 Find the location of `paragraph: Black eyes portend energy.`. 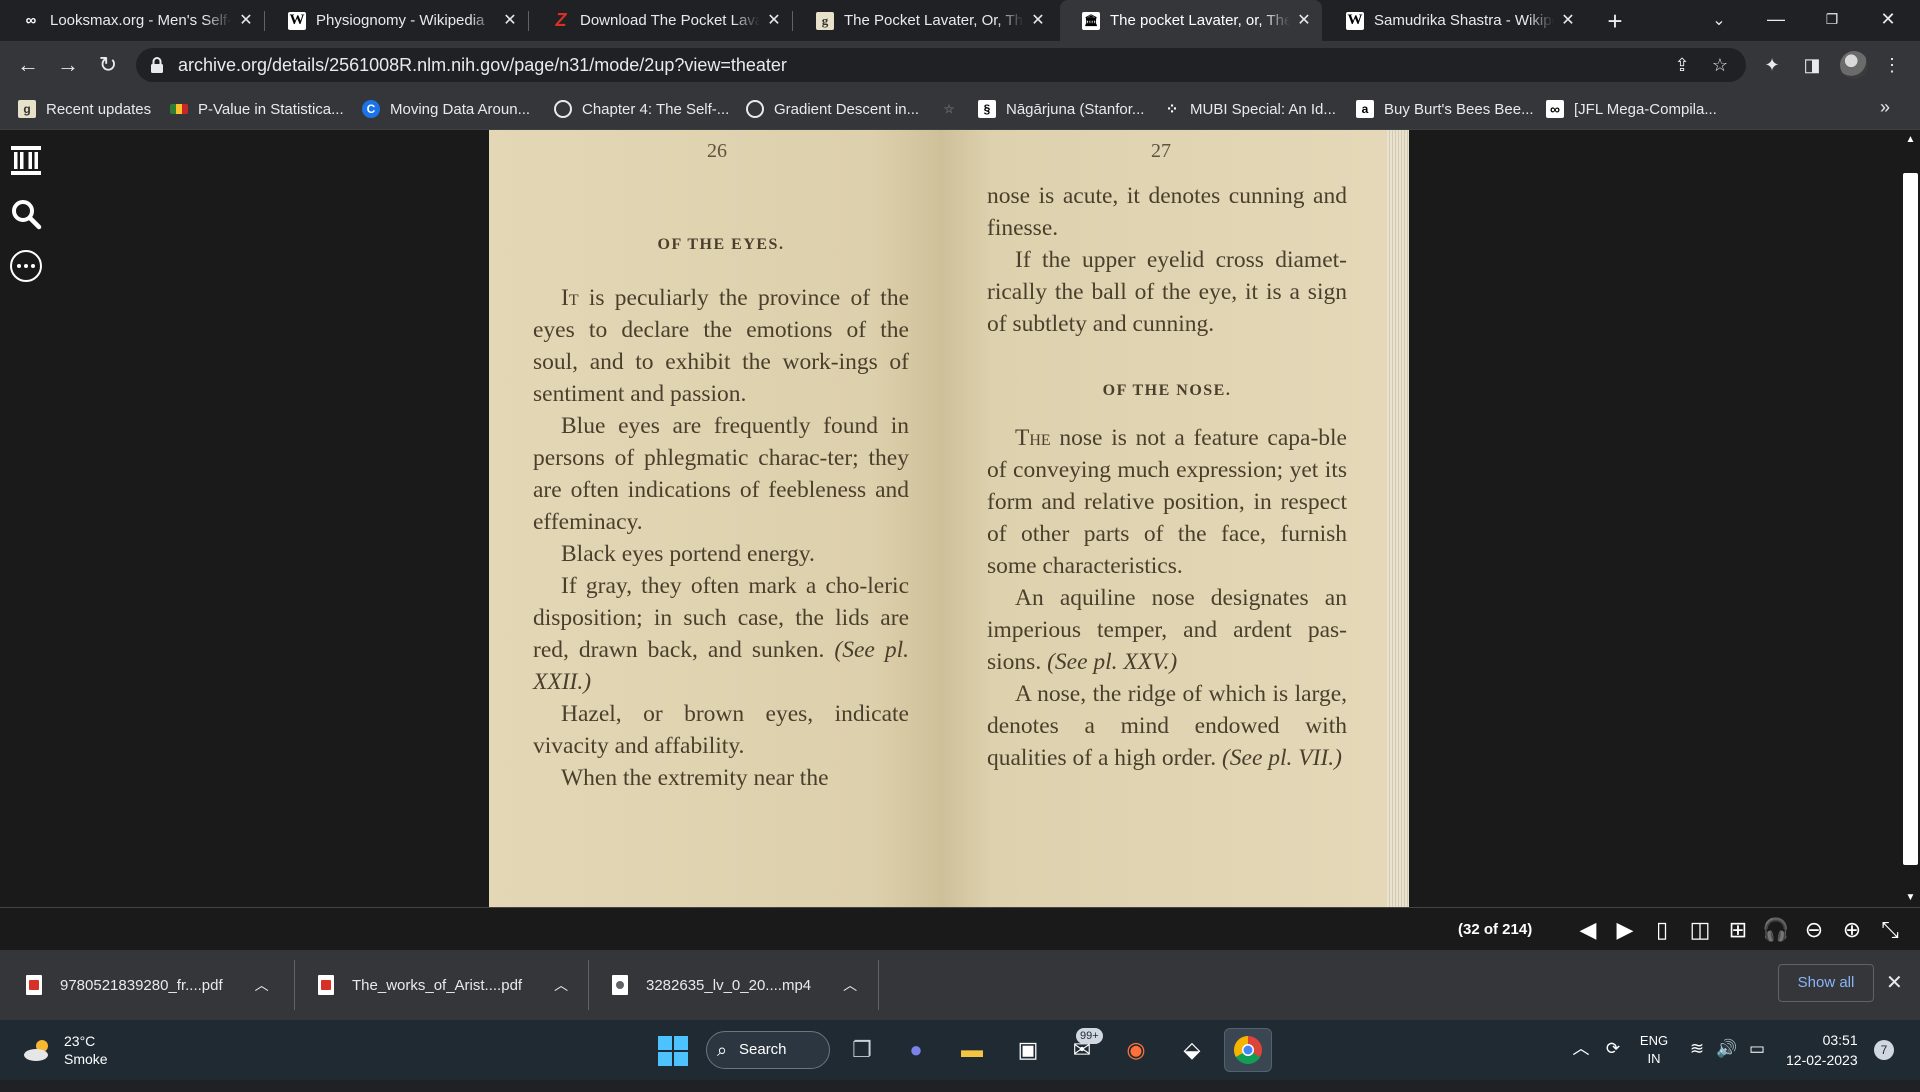

paragraph: Black eyes portend energy. is located at coordinates (688, 554).